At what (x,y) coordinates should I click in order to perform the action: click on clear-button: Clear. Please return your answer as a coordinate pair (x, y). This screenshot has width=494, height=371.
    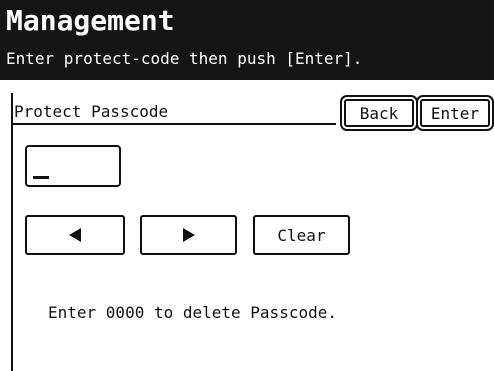
    Looking at the image, I should click on (301, 235).